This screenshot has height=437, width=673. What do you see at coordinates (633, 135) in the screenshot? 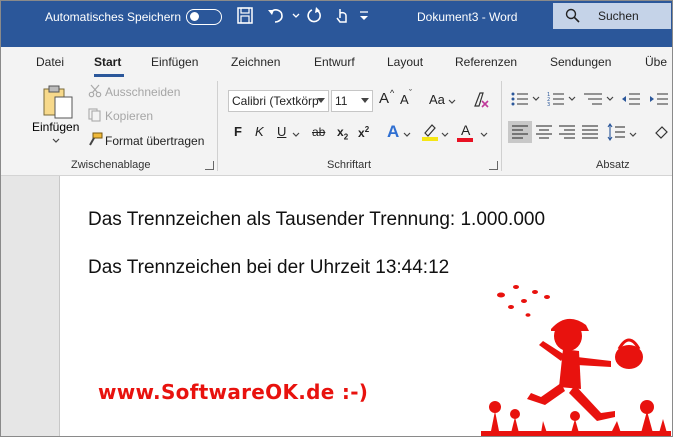
I see `line-spacing-dropdown-icon` at bounding box center [633, 135].